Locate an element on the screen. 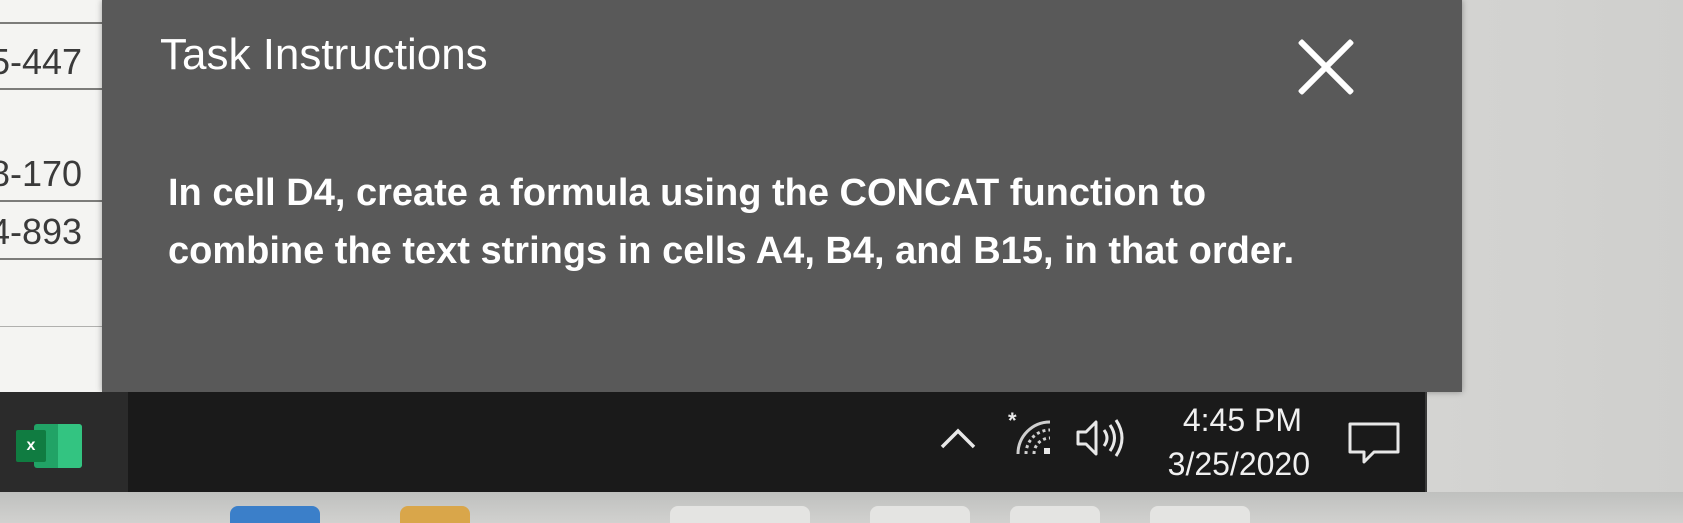  chevron-up-icon is located at coordinates (958, 438).